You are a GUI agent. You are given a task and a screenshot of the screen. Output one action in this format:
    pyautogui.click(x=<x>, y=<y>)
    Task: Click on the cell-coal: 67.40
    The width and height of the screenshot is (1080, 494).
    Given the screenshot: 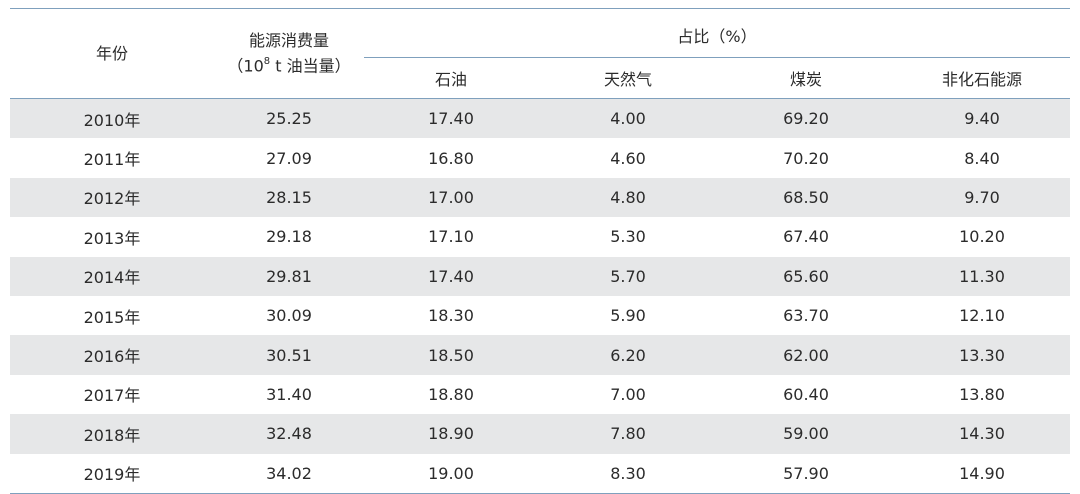 What is the action you would take?
    pyautogui.click(x=806, y=237)
    